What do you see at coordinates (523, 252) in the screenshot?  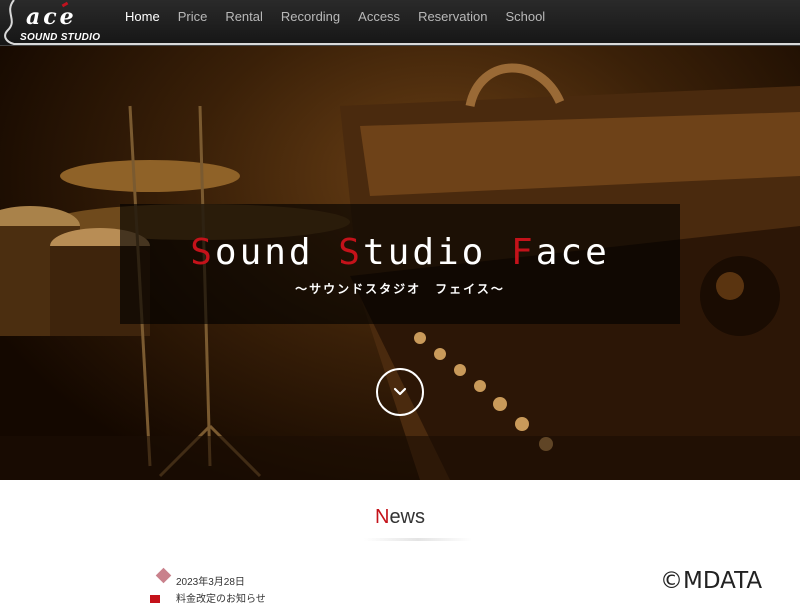 I see `title-initial-3: F` at bounding box center [523, 252].